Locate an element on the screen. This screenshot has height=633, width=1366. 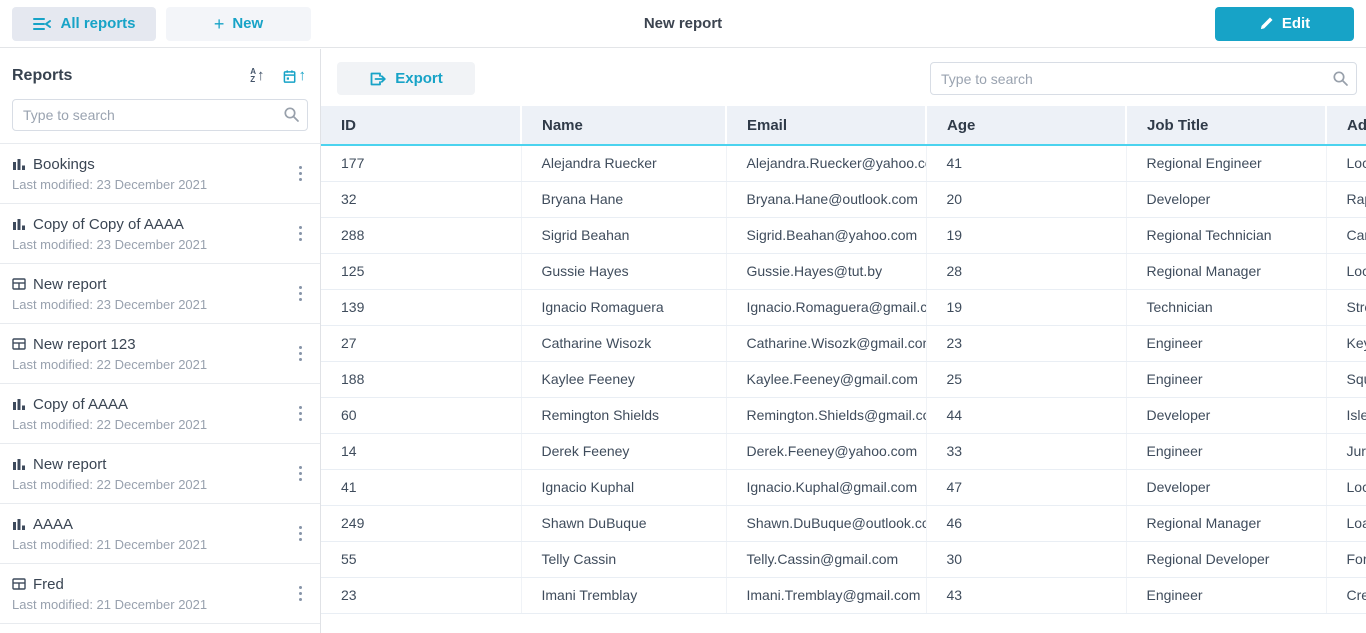
new-report-button: + New is located at coordinates (238, 23).